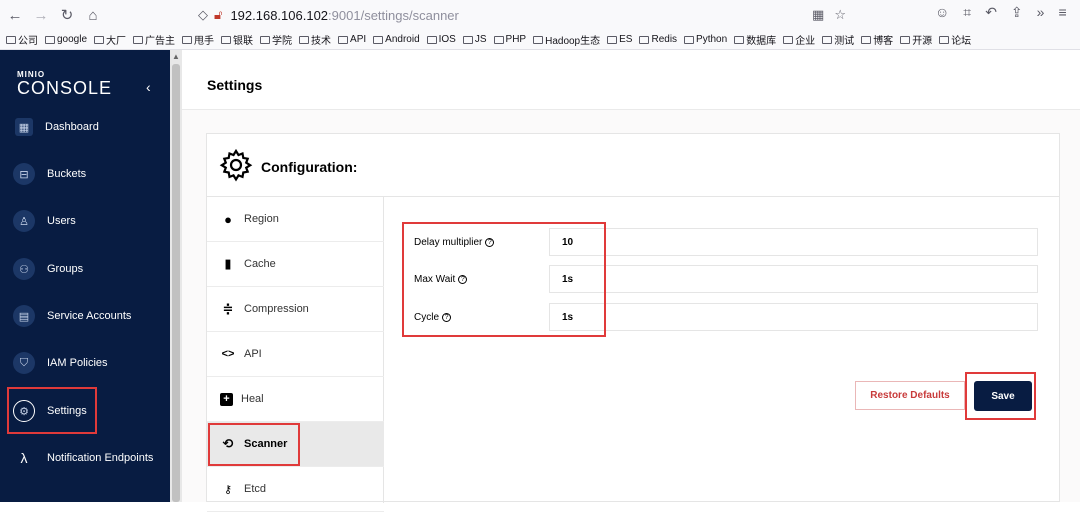 The height and width of the screenshot is (512, 1080). Describe the element at coordinates (85, 269) in the screenshot. I see `sidebar-item-groups: ⚇ Groups` at that location.